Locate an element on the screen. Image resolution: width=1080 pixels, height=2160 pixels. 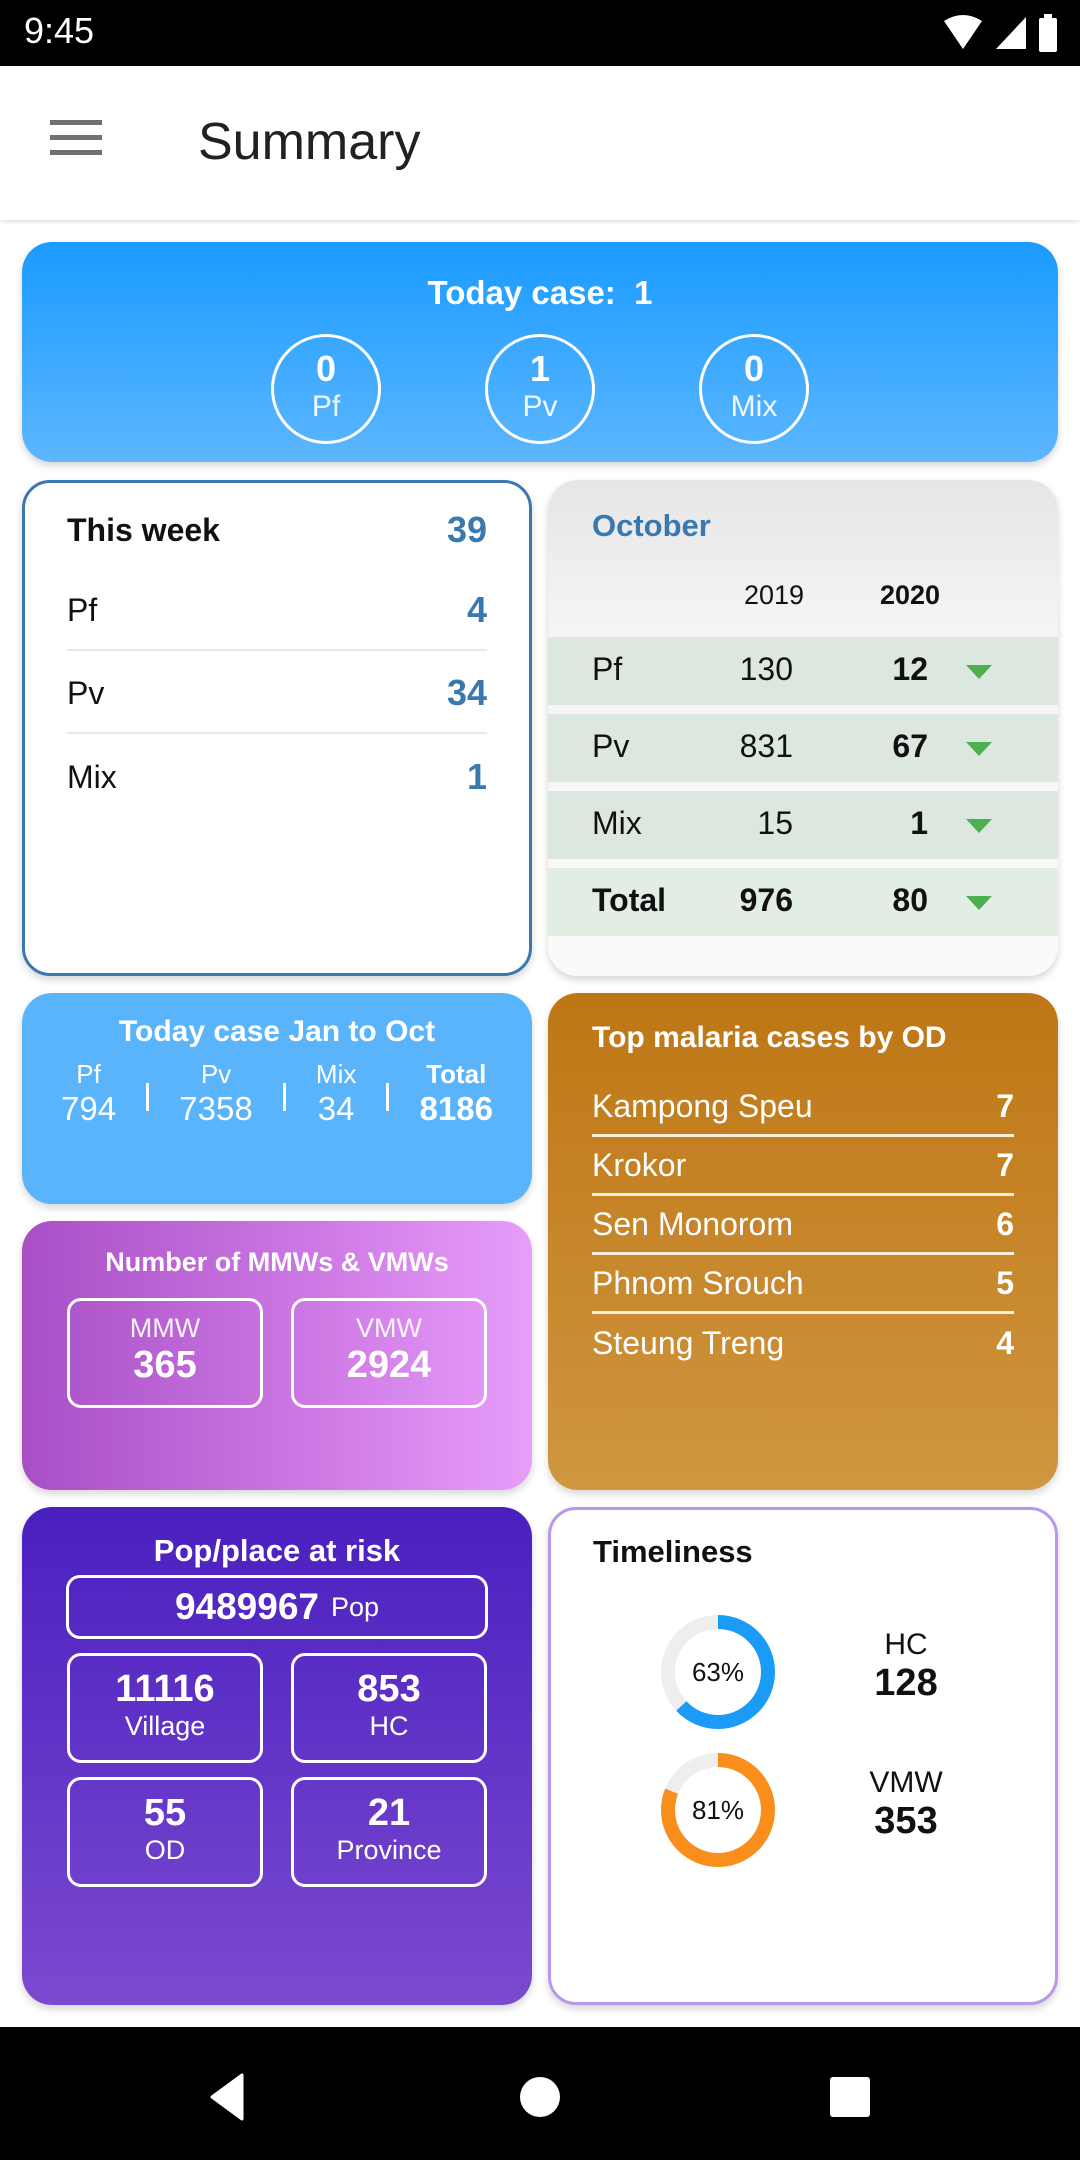
list-item: Phnom Srouch 5 is located at coordinates (803, 1284).